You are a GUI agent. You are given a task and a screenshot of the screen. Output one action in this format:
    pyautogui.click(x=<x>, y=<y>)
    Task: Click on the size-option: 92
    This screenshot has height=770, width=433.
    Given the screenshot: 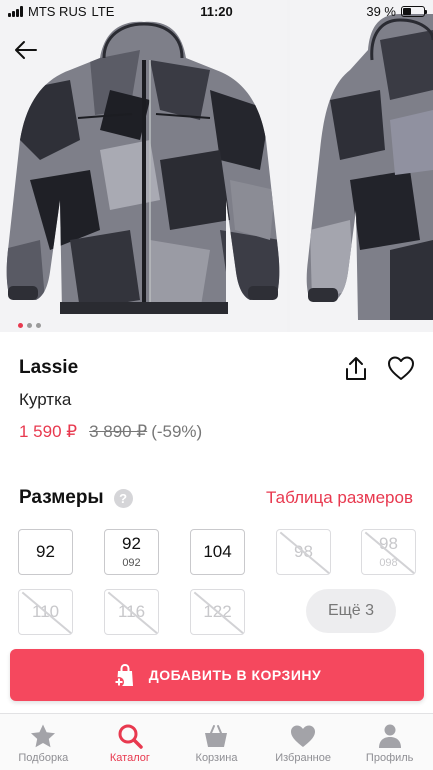 What is the action you would take?
    pyautogui.click(x=45, y=552)
    